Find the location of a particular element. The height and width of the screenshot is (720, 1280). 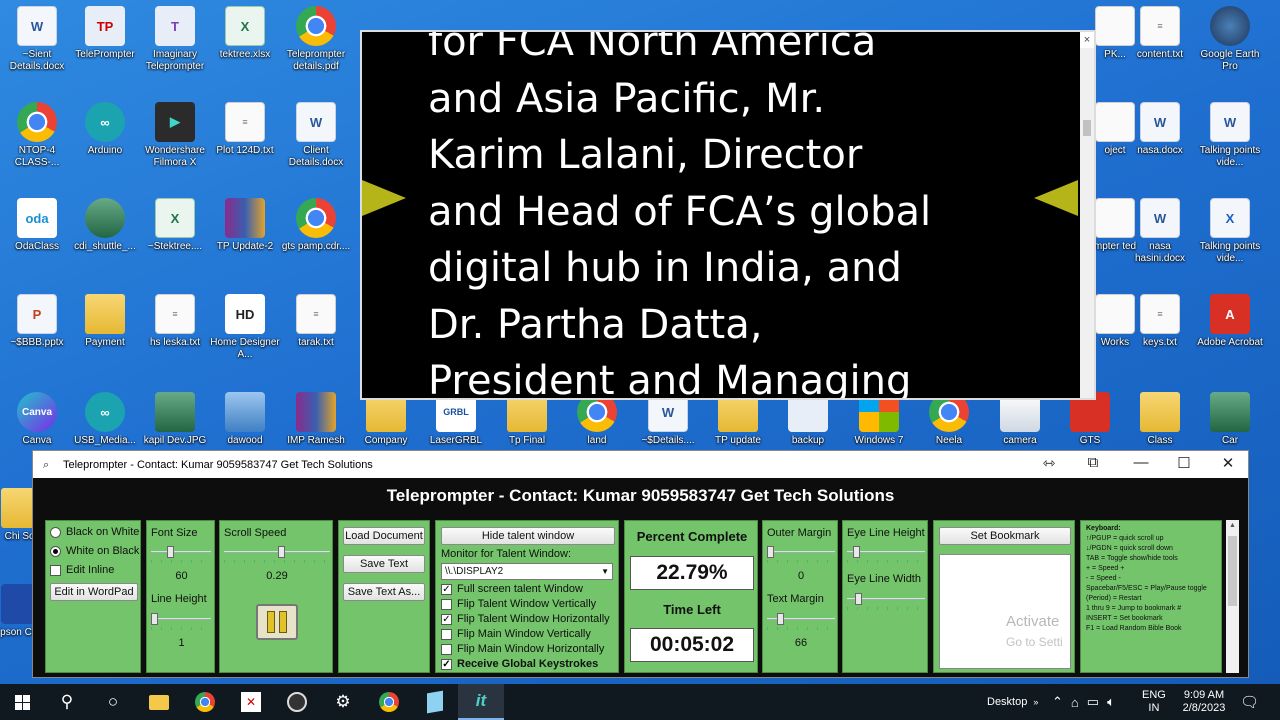

language-indicator: ENG IN is located at coordinates (1154, 702).